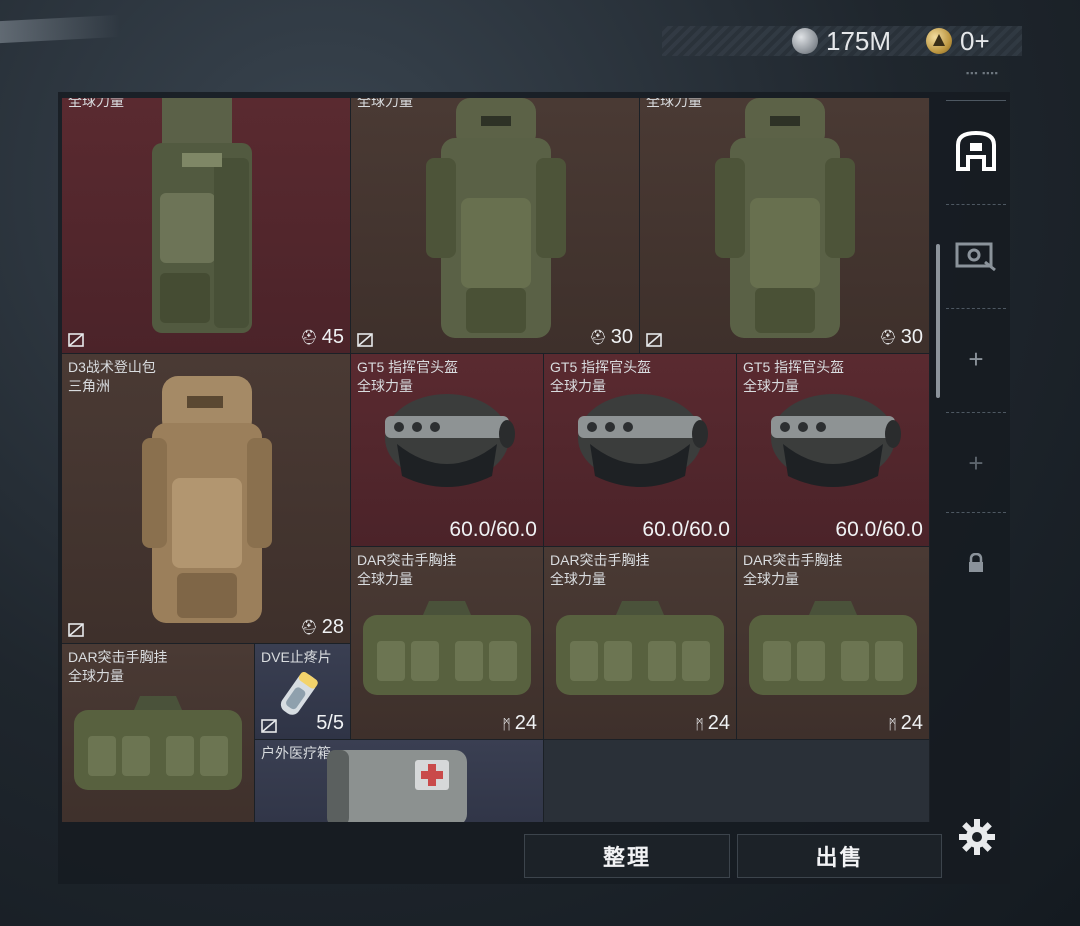 The width and height of the screenshot is (1080, 926). I want to click on item-count: 5/5, so click(330, 723).